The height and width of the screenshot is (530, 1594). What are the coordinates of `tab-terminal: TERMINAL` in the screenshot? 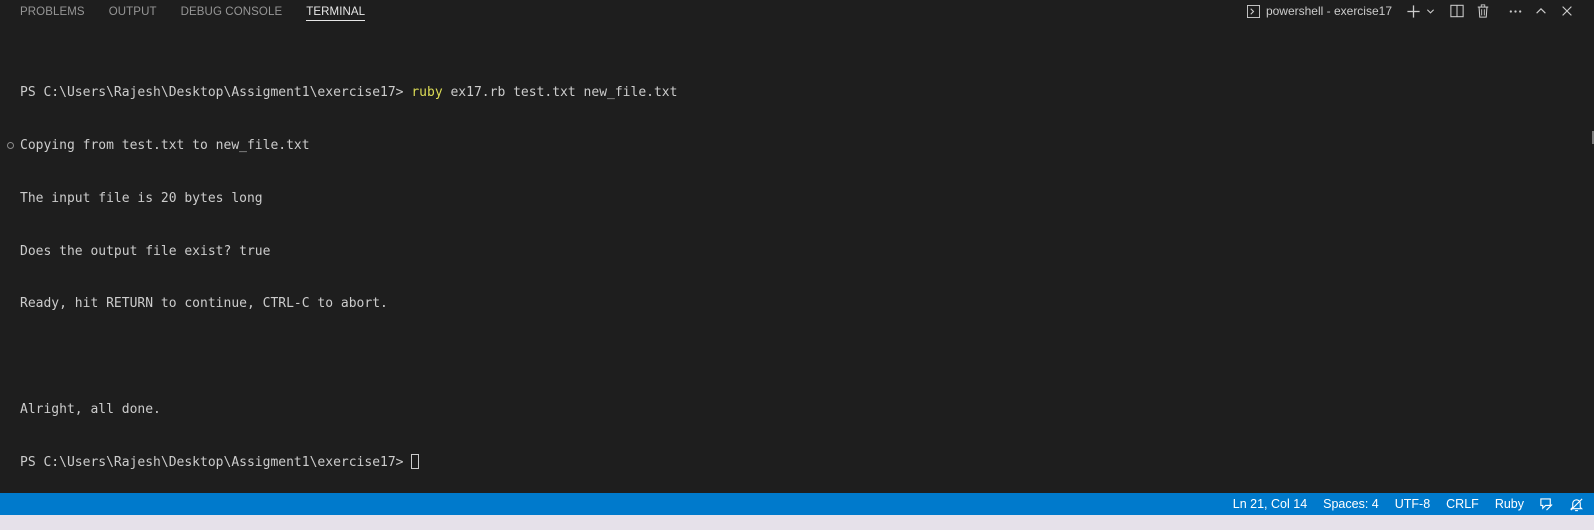 It's located at (336, 10).